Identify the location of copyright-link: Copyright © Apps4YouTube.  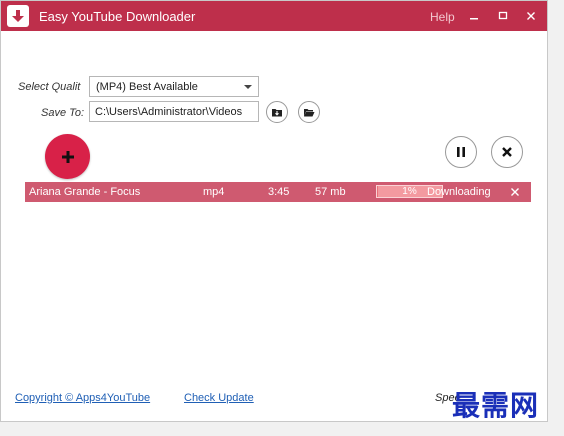
(82, 398).